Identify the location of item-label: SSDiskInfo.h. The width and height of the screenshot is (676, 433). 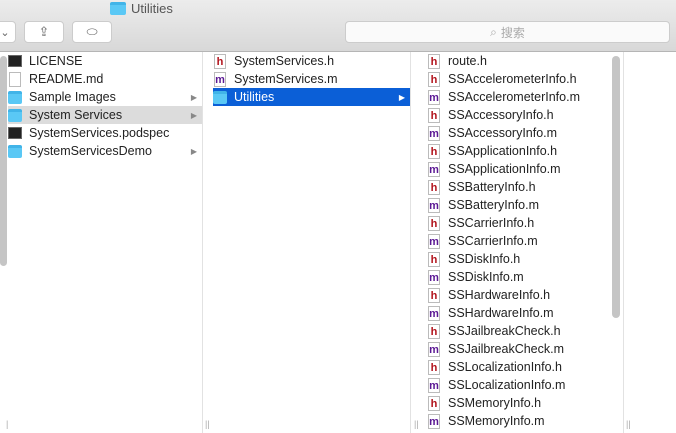
(484, 259).